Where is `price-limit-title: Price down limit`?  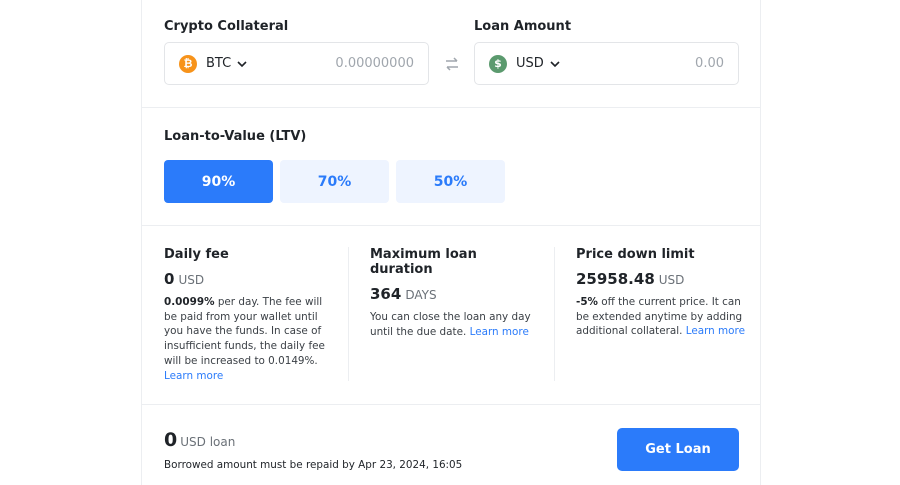
price-limit-title: Price down limit is located at coordinates (635, 254).